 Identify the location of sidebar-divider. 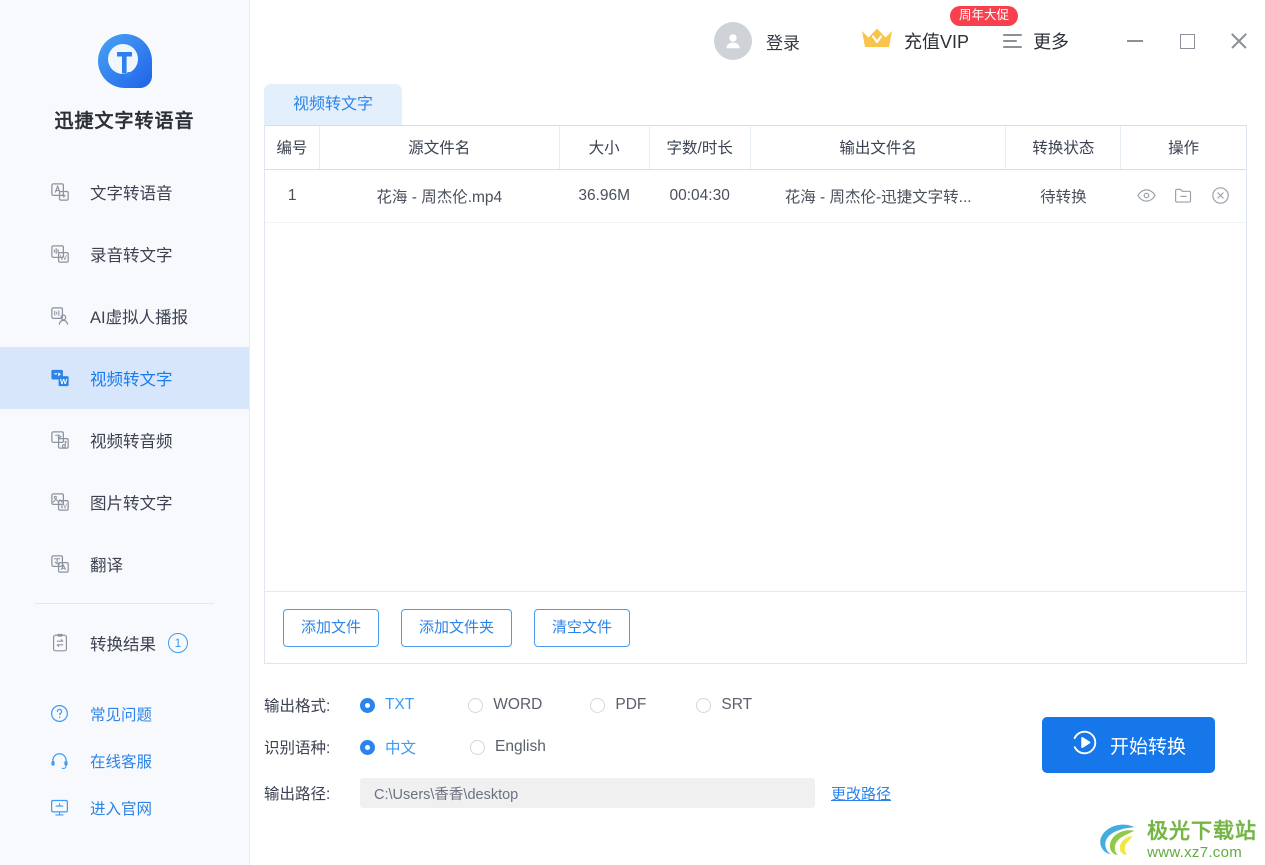
(124, 603).